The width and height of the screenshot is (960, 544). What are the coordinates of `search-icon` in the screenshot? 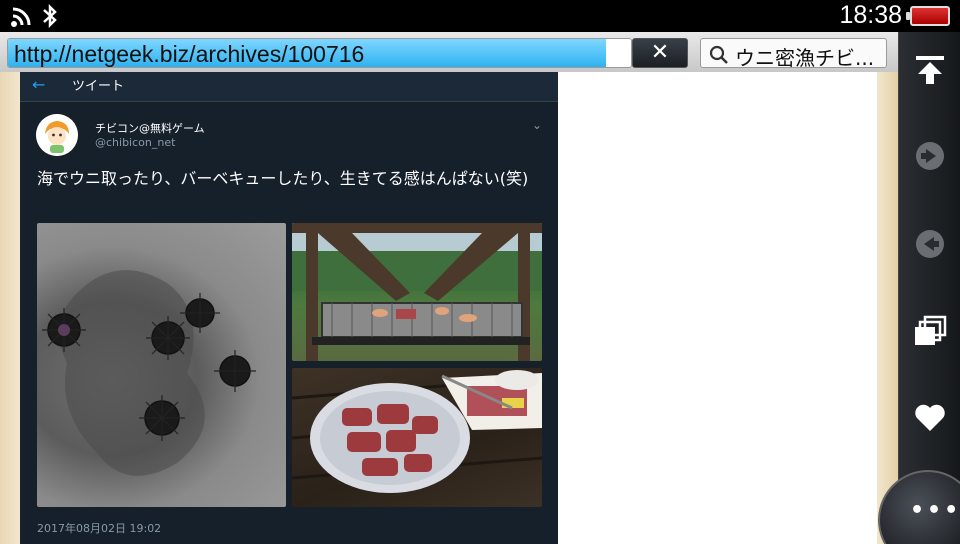 It's located at (718, 54).